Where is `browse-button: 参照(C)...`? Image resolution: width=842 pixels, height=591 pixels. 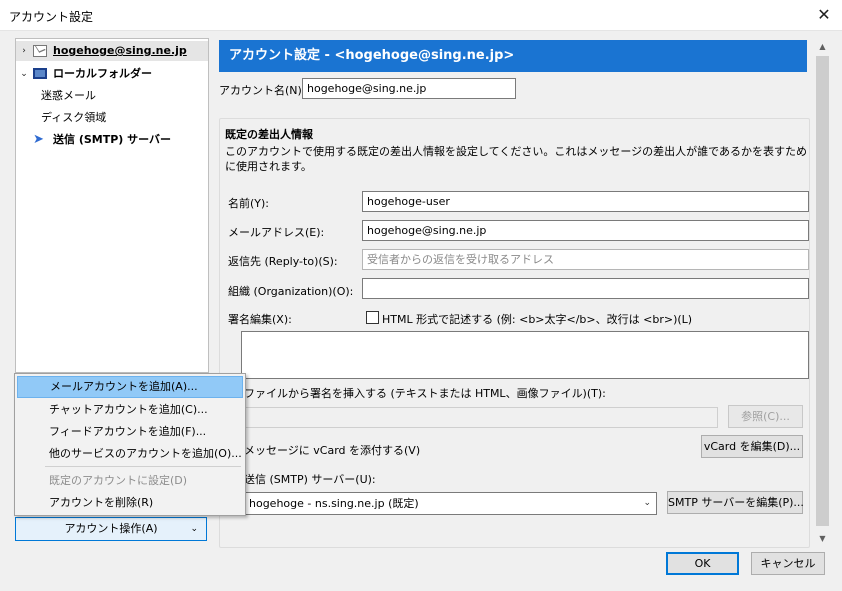
browse-button: 参照(C)... is located at coordinates (765, 416).